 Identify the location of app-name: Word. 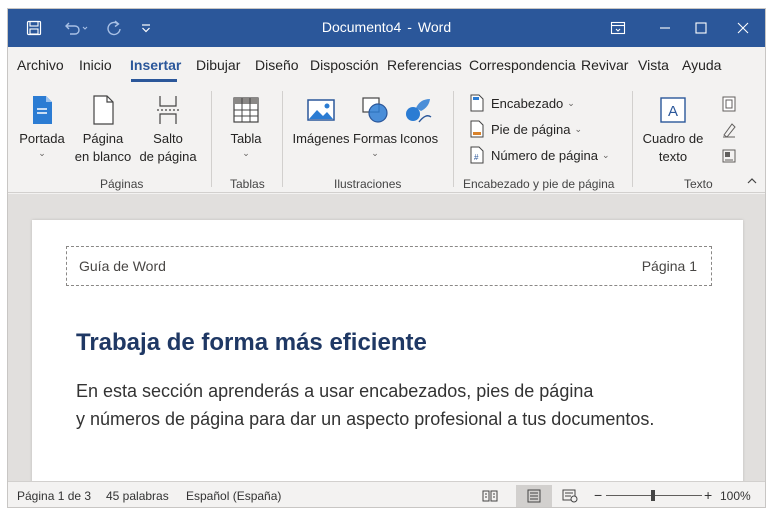
(434, 27).